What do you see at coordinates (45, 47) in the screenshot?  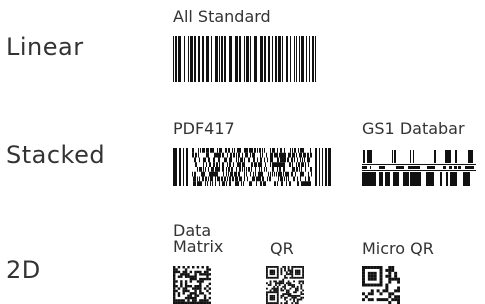 I see `category-linear: Linear` at bounding box center [45, 47].